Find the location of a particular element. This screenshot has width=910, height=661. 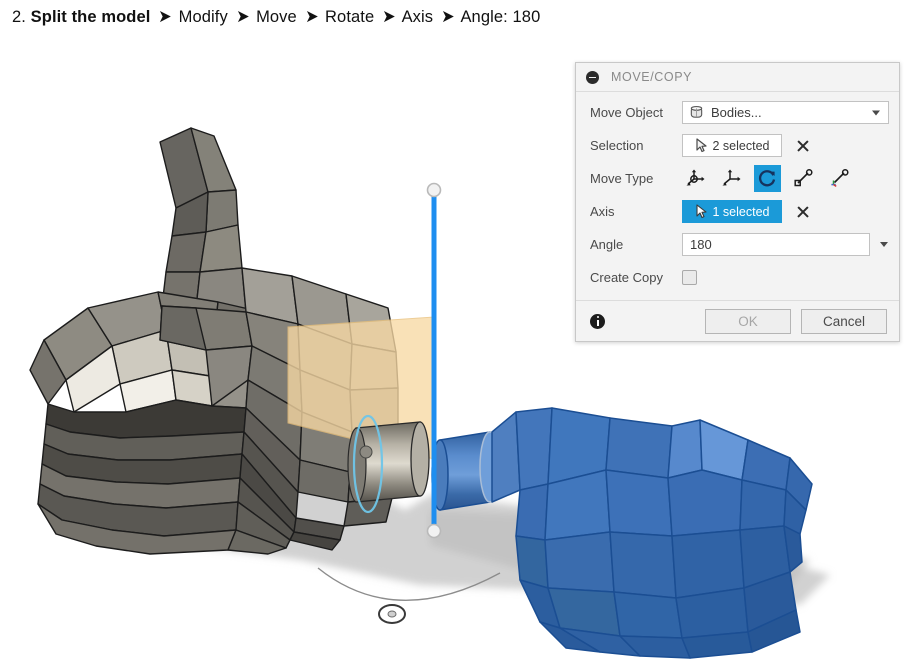

angle-input: 180 is located at coordinates (776, 244).